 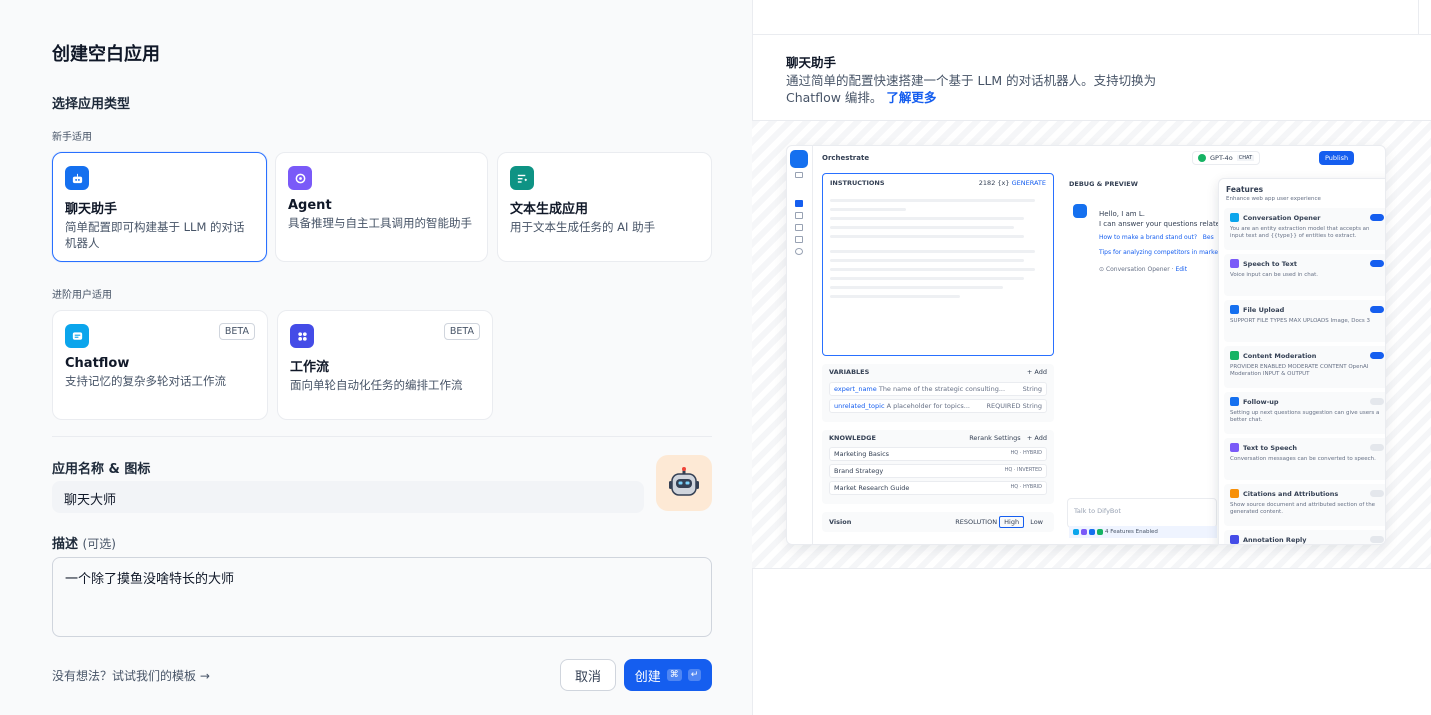 I want to click on workflow-icon, so click(x=302, y=336).